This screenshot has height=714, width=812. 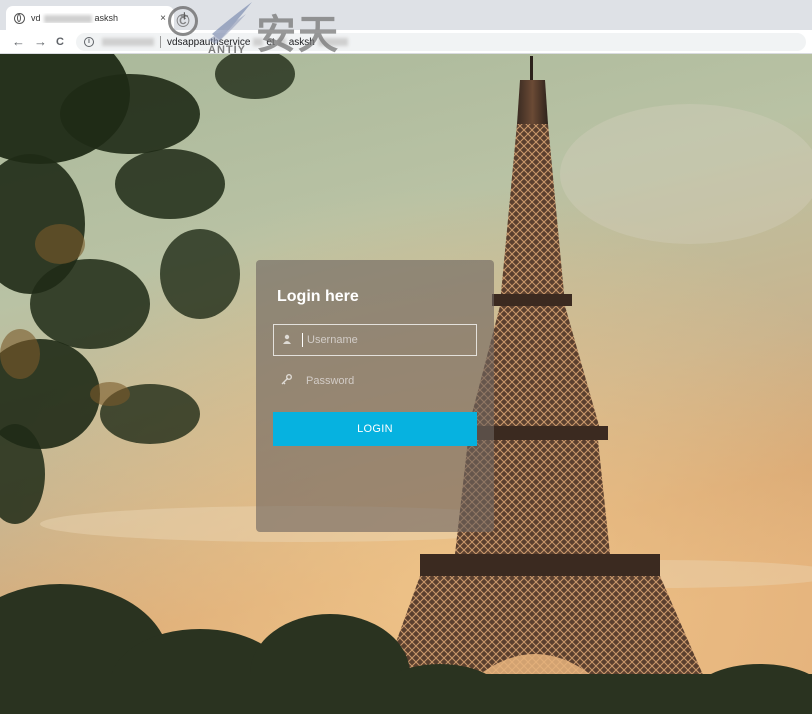 What do you see at coordinates (60, 42) in the screenshot?
I see `reload-button: C` at bounding box center [60, 42].